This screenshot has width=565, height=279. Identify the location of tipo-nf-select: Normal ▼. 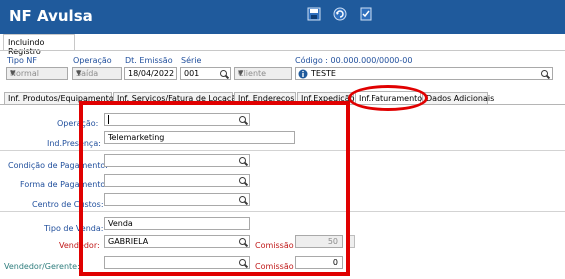
(37, 73).